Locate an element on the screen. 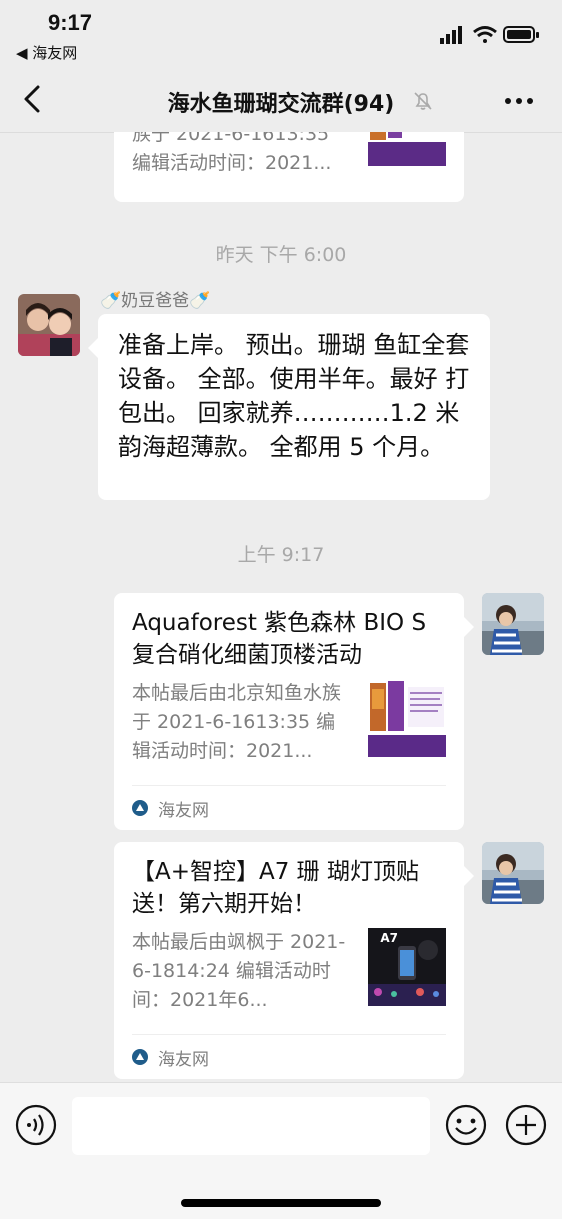 This screenshot has height=1219, width=562. message-input is located at coordinates (251, 1126).